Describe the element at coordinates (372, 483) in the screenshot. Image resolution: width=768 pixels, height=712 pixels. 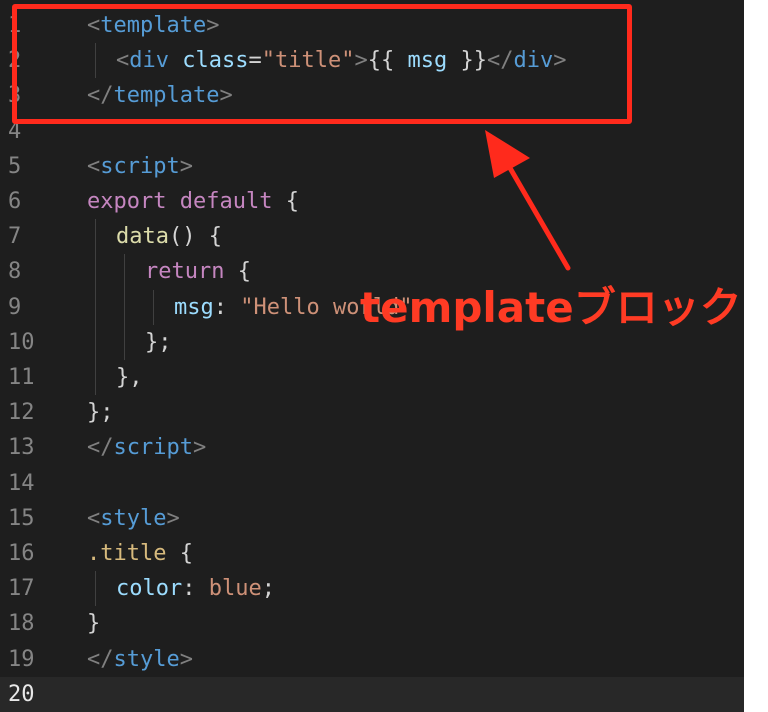
I see `code-line: 14` at that location.